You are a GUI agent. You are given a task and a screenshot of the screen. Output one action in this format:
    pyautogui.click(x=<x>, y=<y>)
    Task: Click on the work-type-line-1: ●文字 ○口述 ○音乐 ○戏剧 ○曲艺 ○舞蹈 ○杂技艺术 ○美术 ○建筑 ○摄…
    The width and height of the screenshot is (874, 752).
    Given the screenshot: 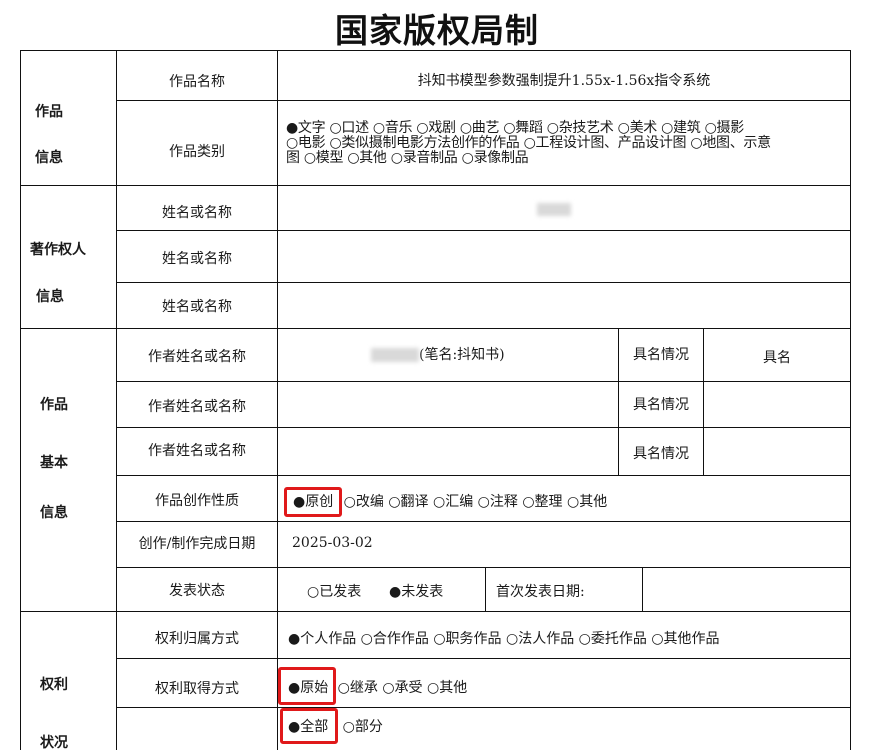 What is the action you would take?
    pyautogui.click(x=515, y=128)
    